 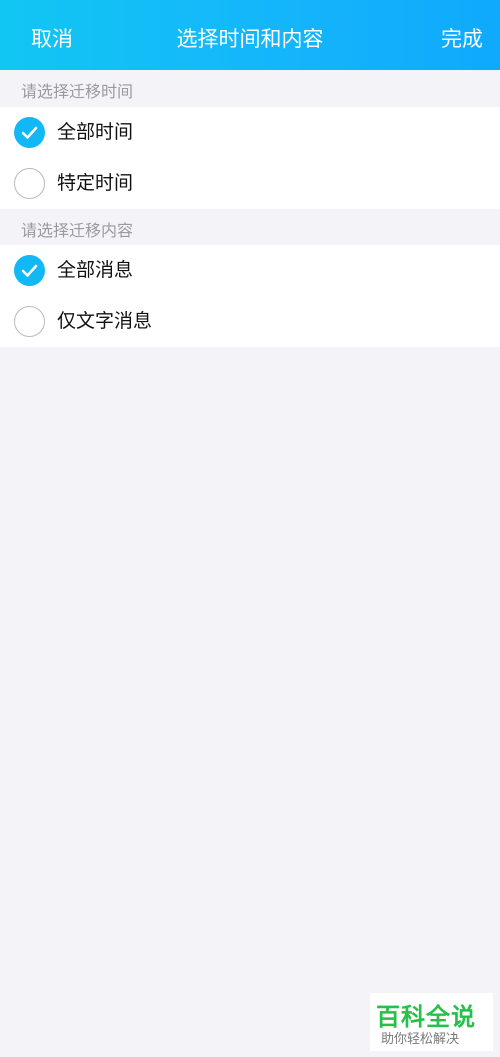 I want to click on option-all-messages: 全部消息, so click(x=250, y=270).